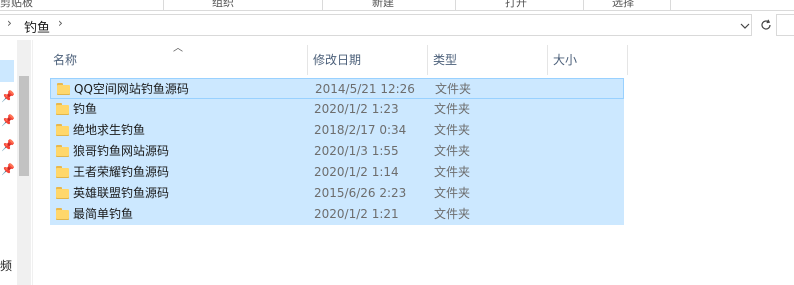  Describe the element at coordinates (368, 60) in the screenshot. I see `column-header-date-modified: 修改日期` at that location.